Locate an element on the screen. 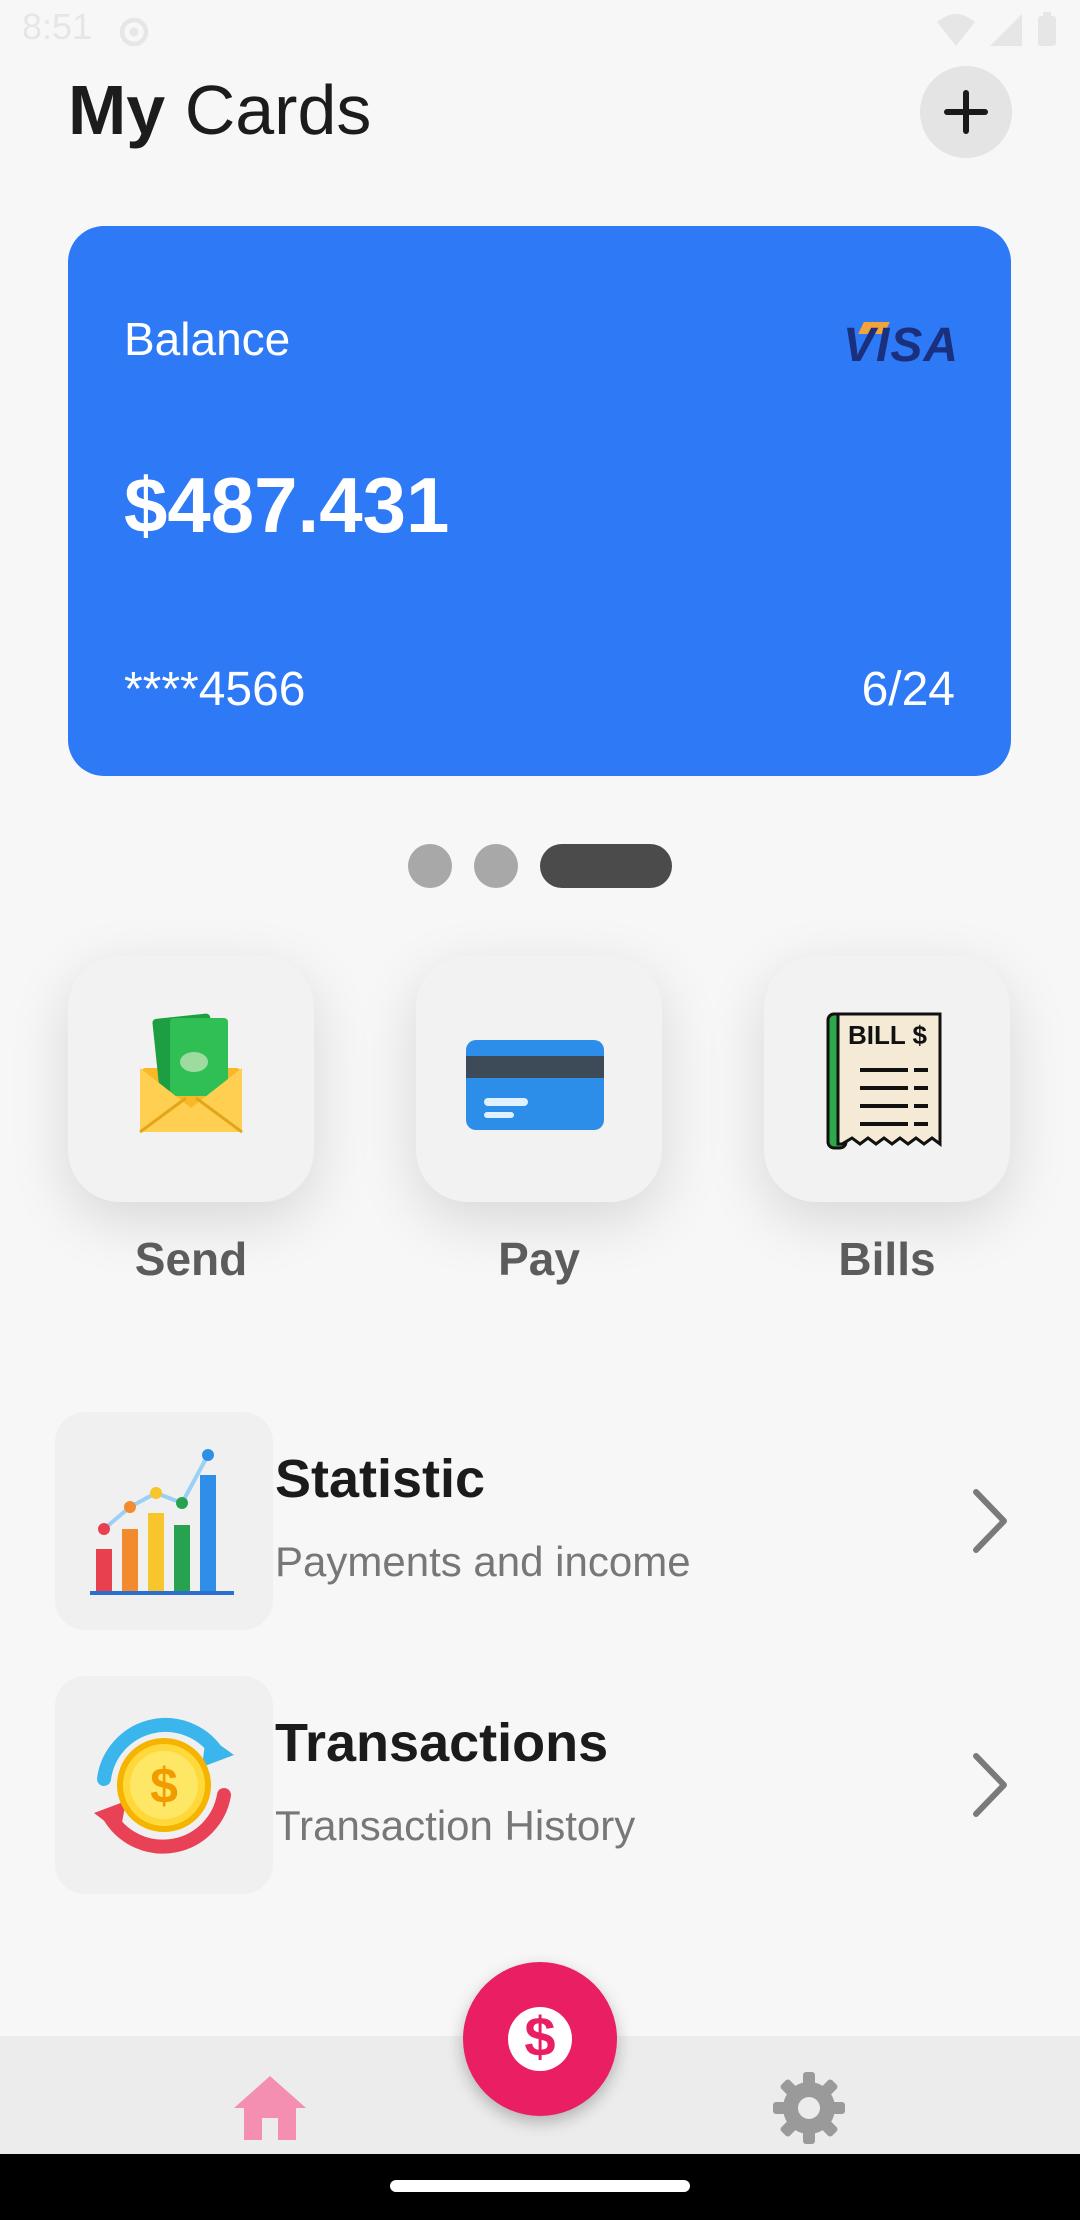 This screenshot has width=1080, height=2220. status-settings-icon is located at coordinates (134, 32).